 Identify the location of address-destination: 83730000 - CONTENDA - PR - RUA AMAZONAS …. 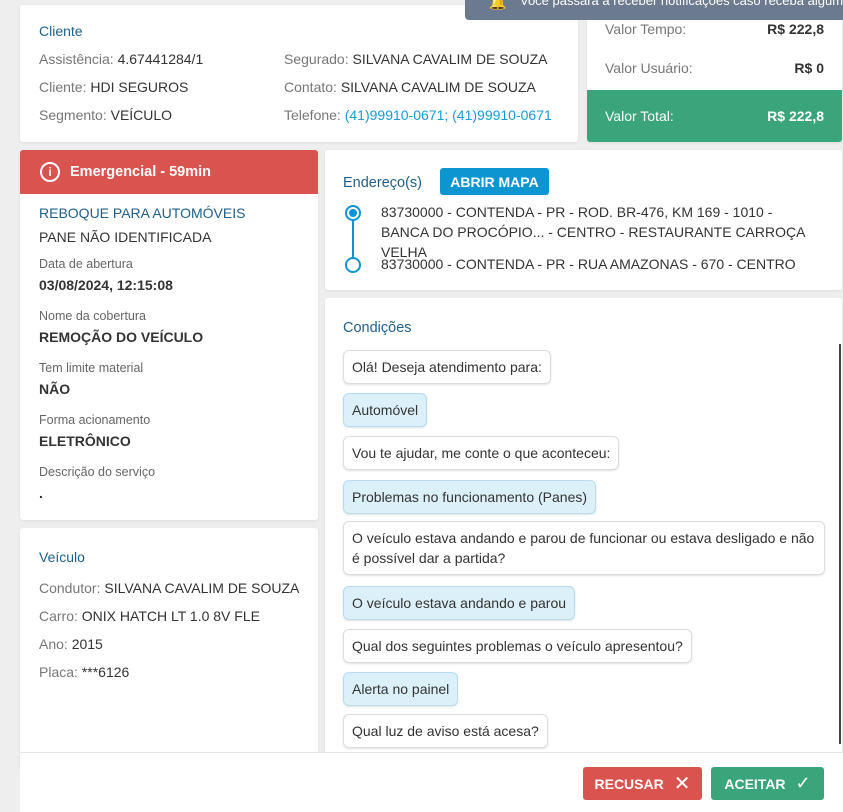
(588, 264).